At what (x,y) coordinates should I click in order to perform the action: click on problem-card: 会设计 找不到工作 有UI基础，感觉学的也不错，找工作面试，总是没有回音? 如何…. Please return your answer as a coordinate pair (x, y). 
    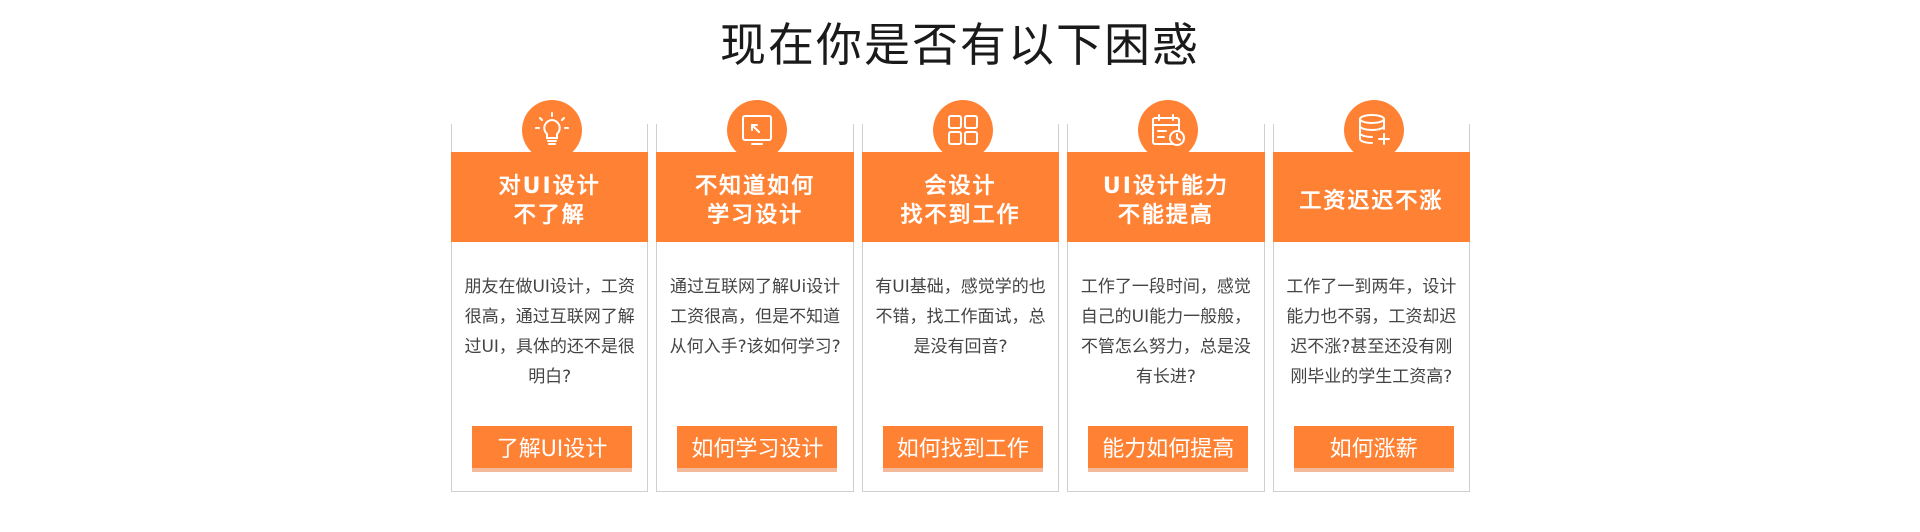
    Looking at the image, I should click on (960, 296).